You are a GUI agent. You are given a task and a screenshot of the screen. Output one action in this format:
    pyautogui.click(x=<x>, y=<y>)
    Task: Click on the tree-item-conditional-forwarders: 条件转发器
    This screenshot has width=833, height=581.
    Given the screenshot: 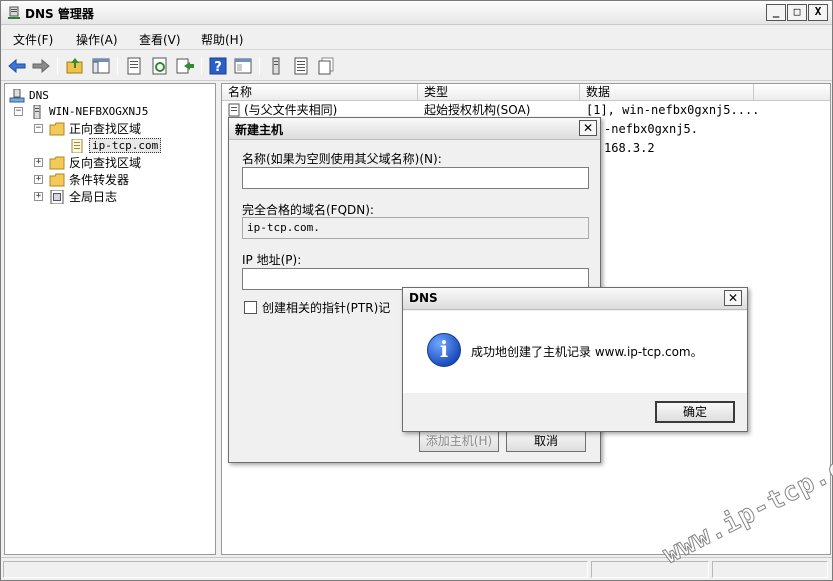 What is the action you would take?
    pyautogui.click(x=89, y=179)
    